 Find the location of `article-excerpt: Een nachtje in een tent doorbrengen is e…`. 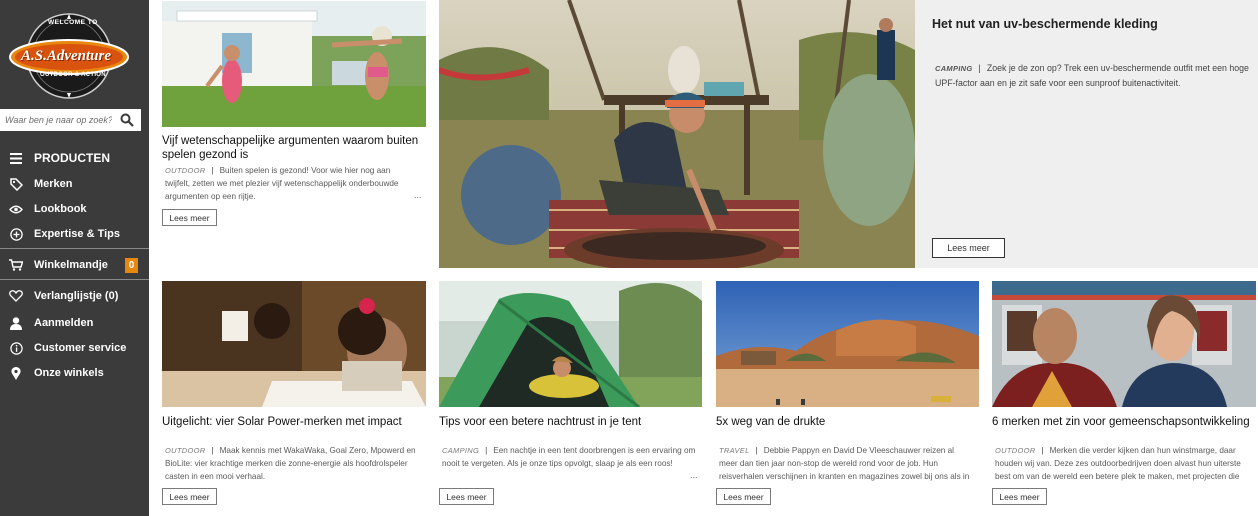

article-excerpt: Een nachtje in een tent doorbrengen is e… is located at coordinates (569, 457).